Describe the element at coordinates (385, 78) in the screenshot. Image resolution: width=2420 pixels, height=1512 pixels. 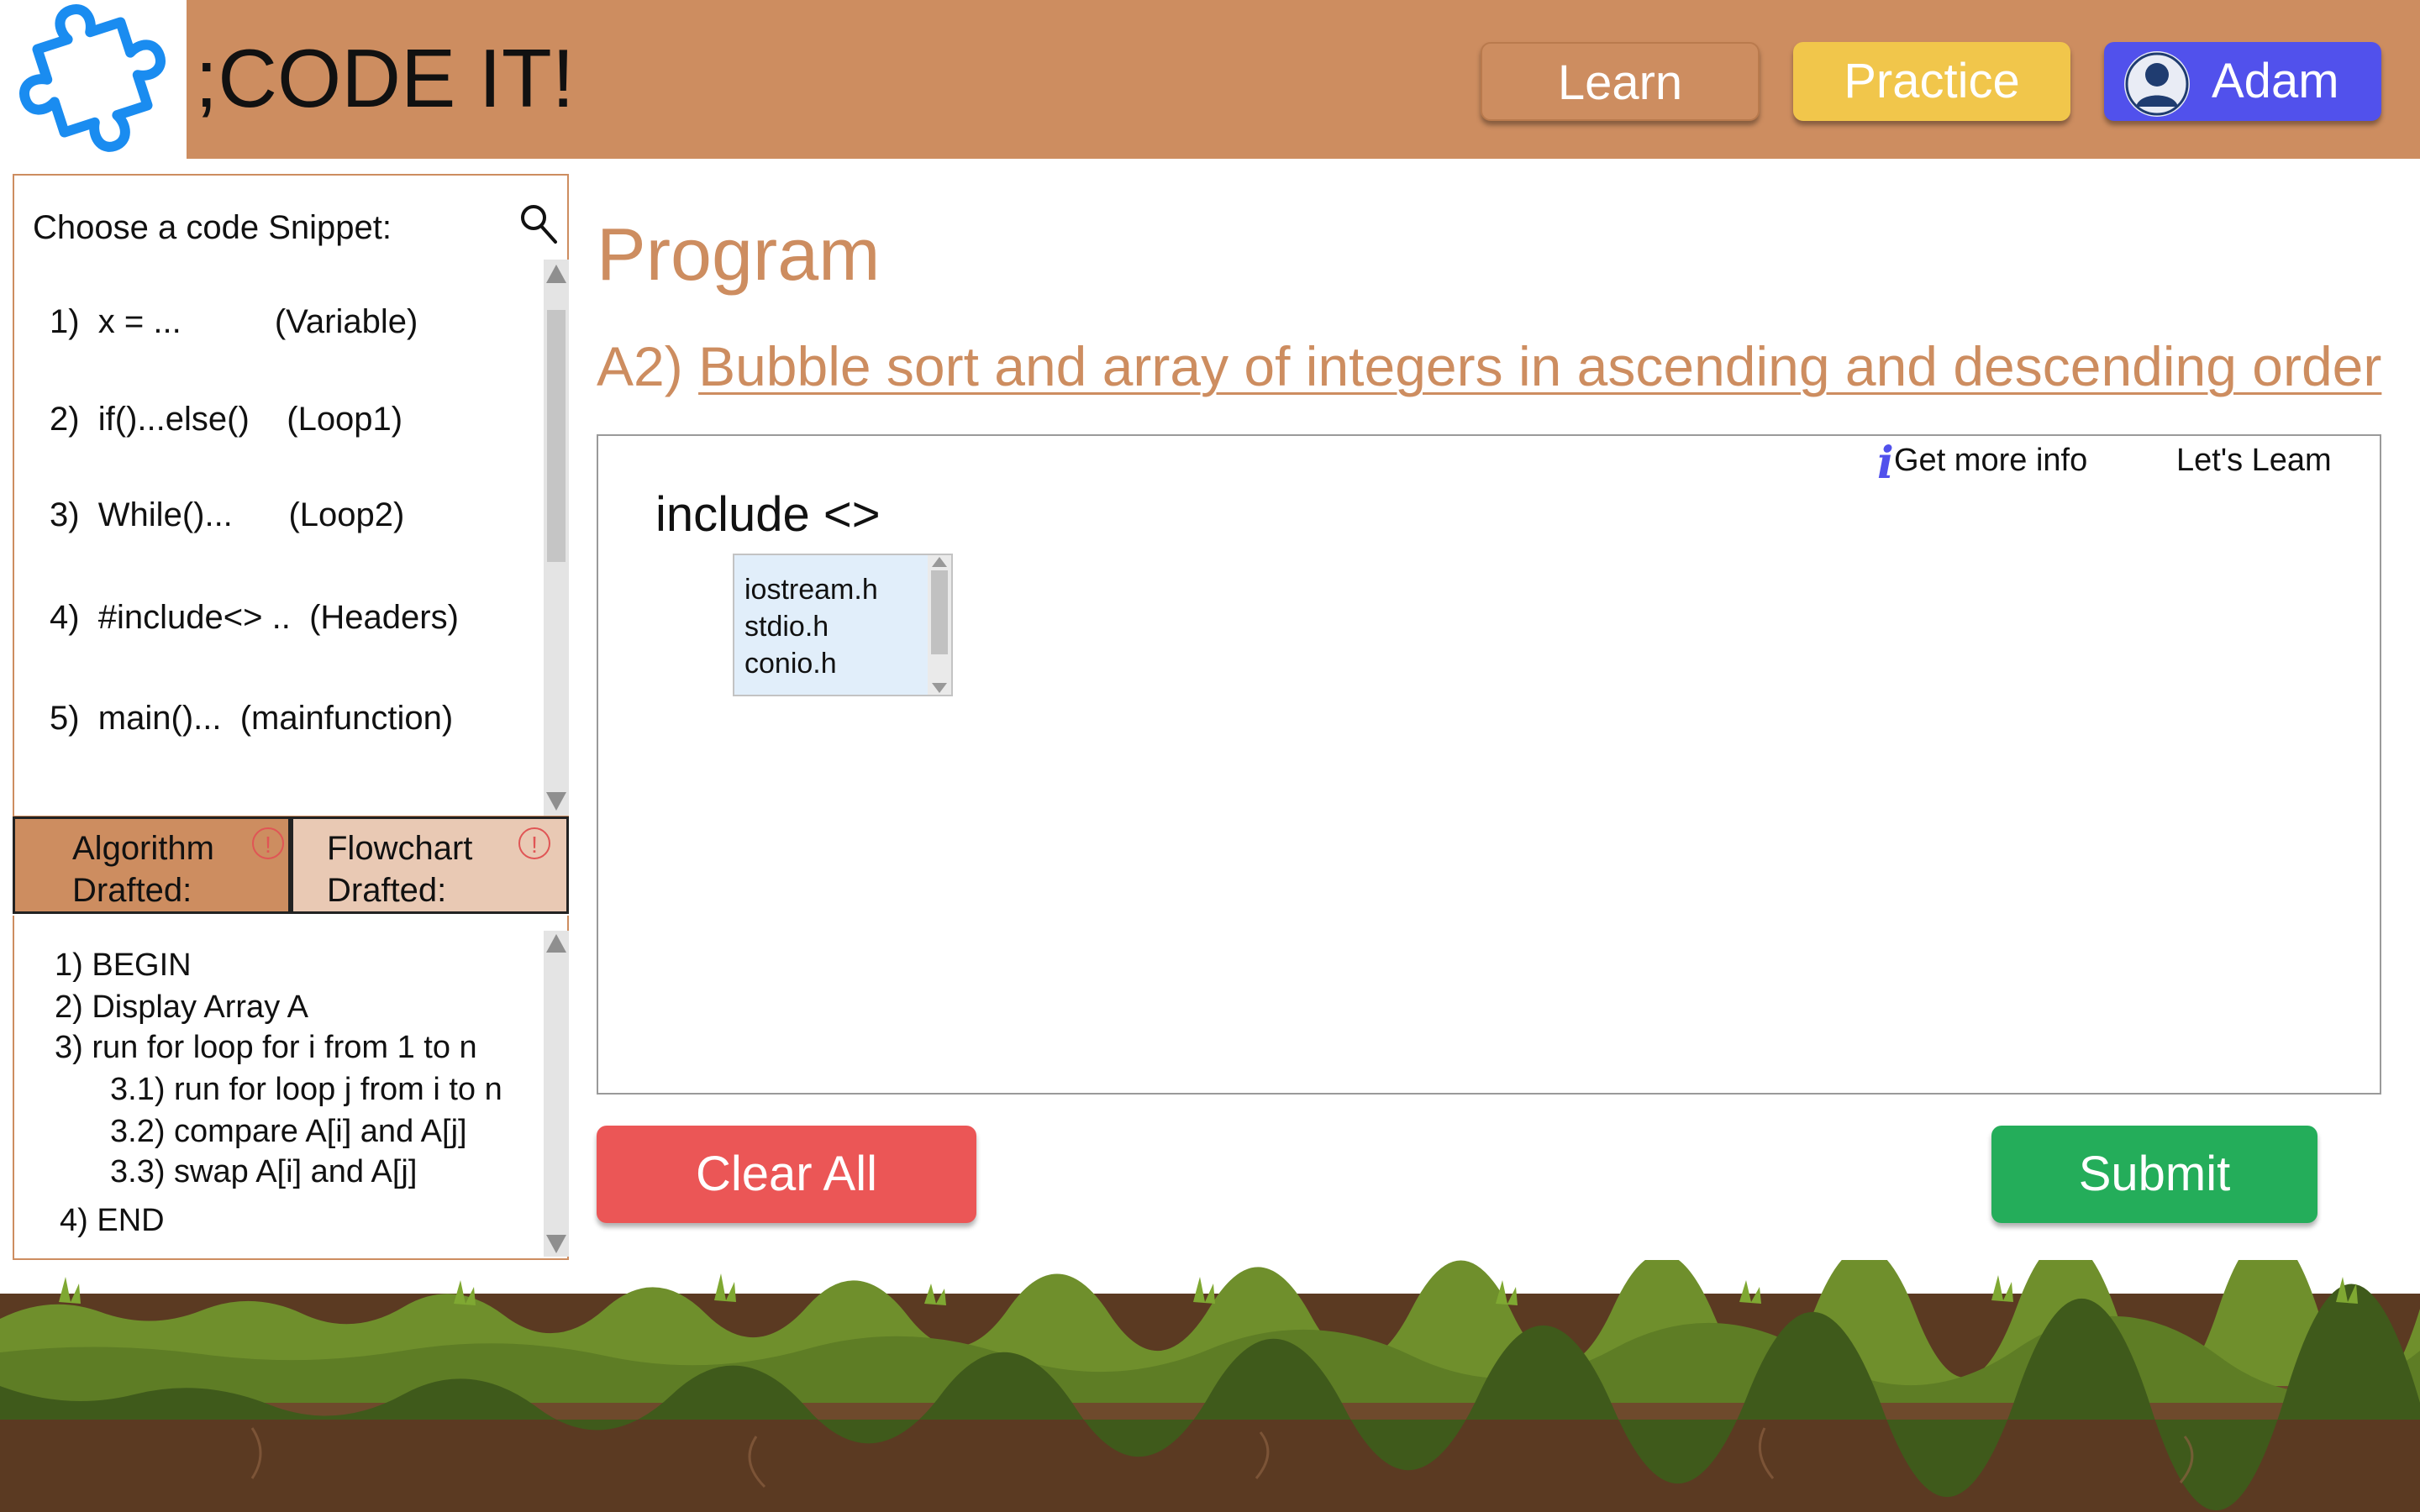
I see `app-title: ;CODE IT!` at that location.